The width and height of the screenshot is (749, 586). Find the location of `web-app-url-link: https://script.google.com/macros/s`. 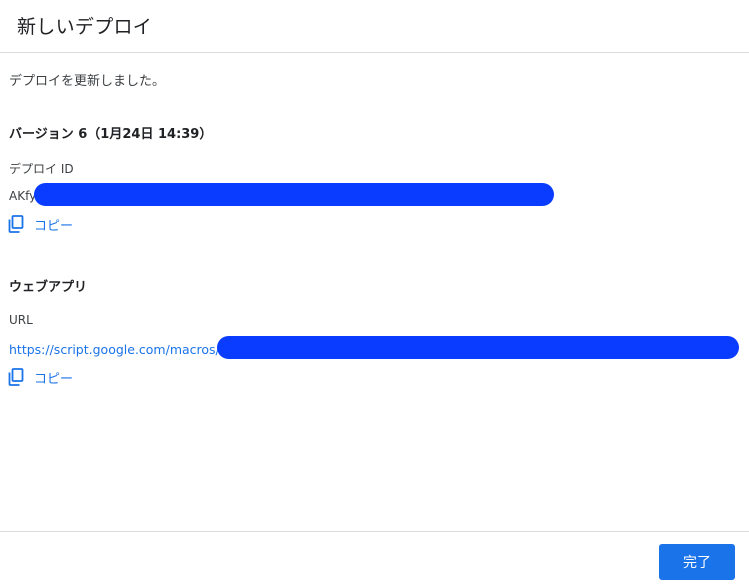

web-app-url-link: https://script.google.com/macros/s is located at coordinates (117, 349).